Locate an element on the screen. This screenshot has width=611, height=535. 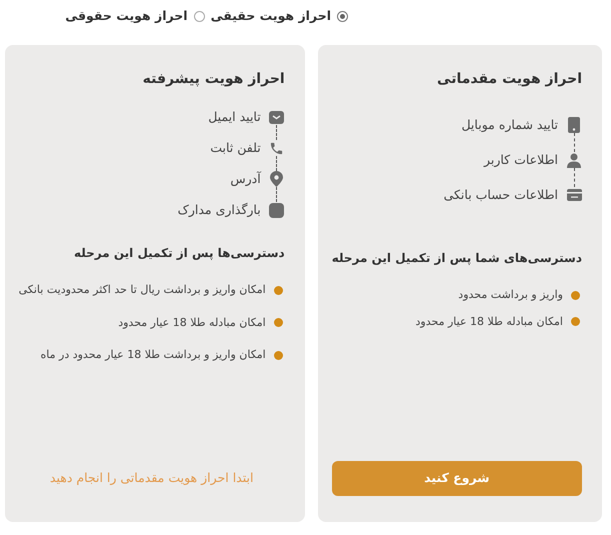
step-label: اطلاعات کاربر is located at coordinates (521, 159).